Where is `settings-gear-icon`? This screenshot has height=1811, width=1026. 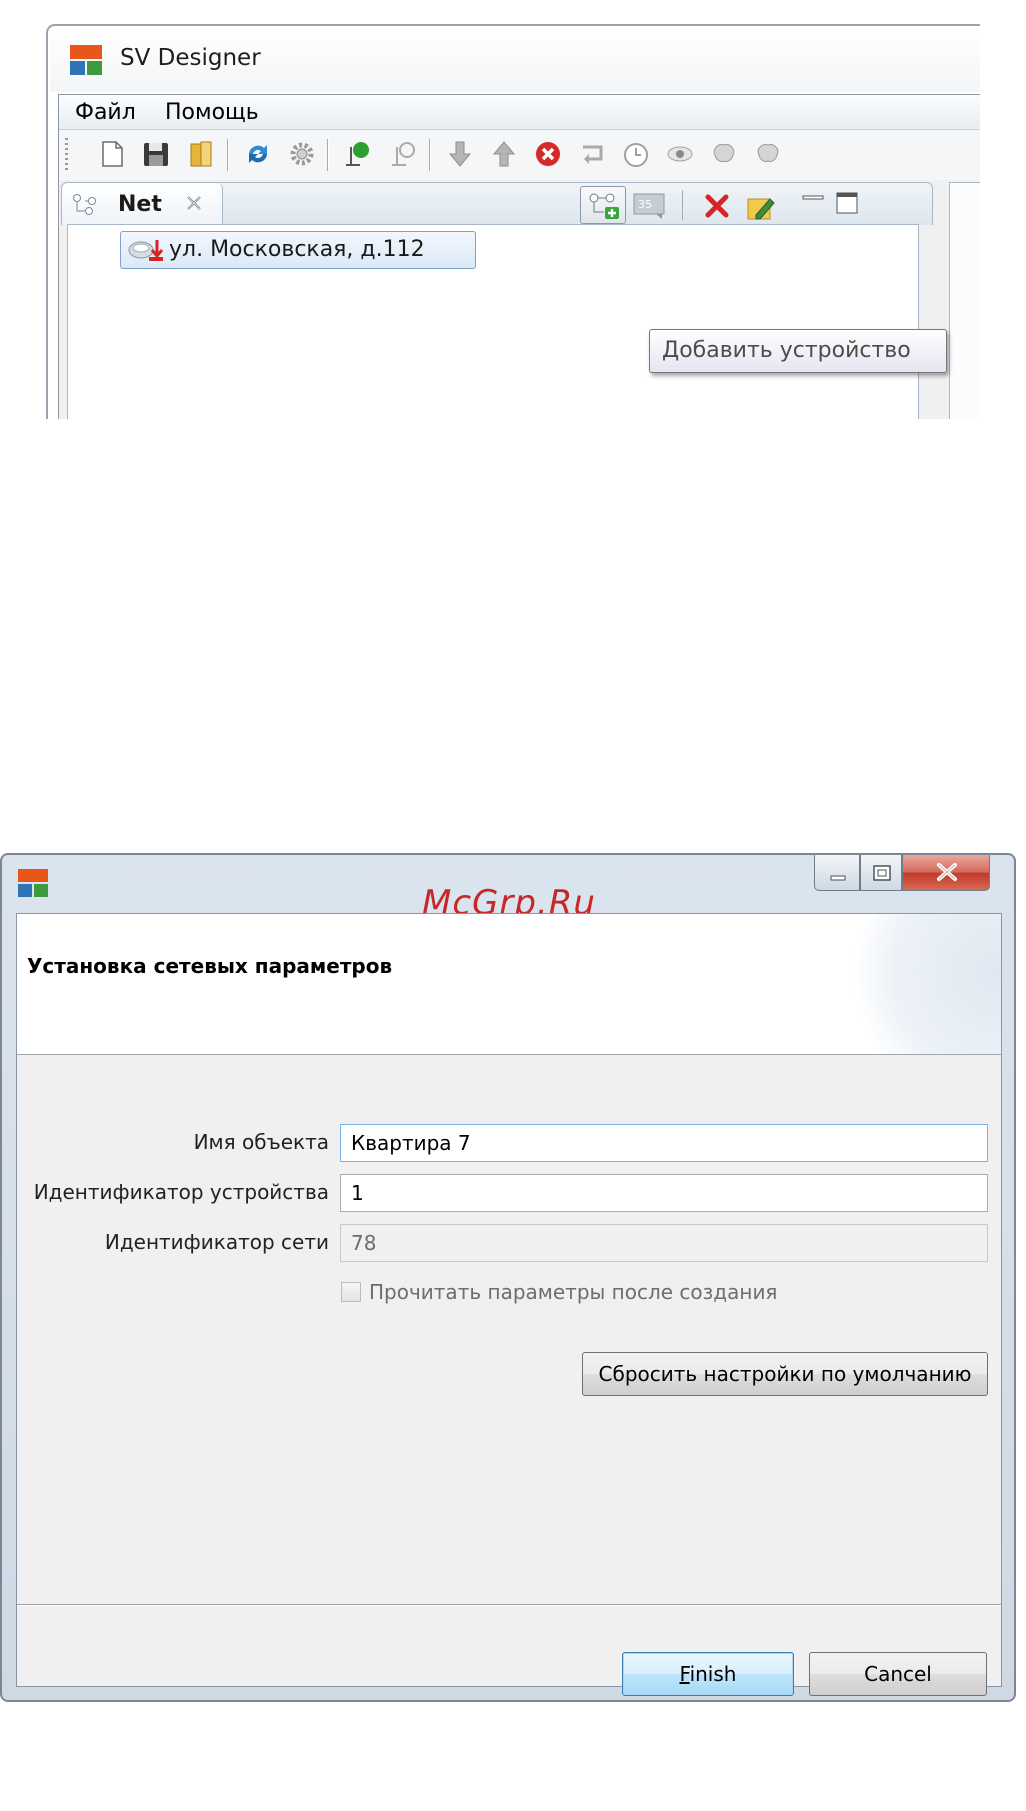 settings-gear-icon is located at coordinates (302, 154).